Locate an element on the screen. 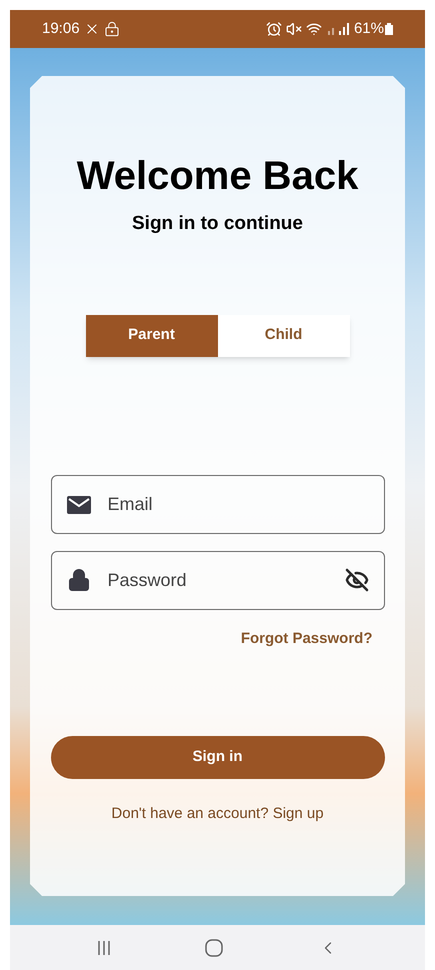 The width and height of the screenshot is (435, 970). hide-password-icon is located at coordinates (356, 580).